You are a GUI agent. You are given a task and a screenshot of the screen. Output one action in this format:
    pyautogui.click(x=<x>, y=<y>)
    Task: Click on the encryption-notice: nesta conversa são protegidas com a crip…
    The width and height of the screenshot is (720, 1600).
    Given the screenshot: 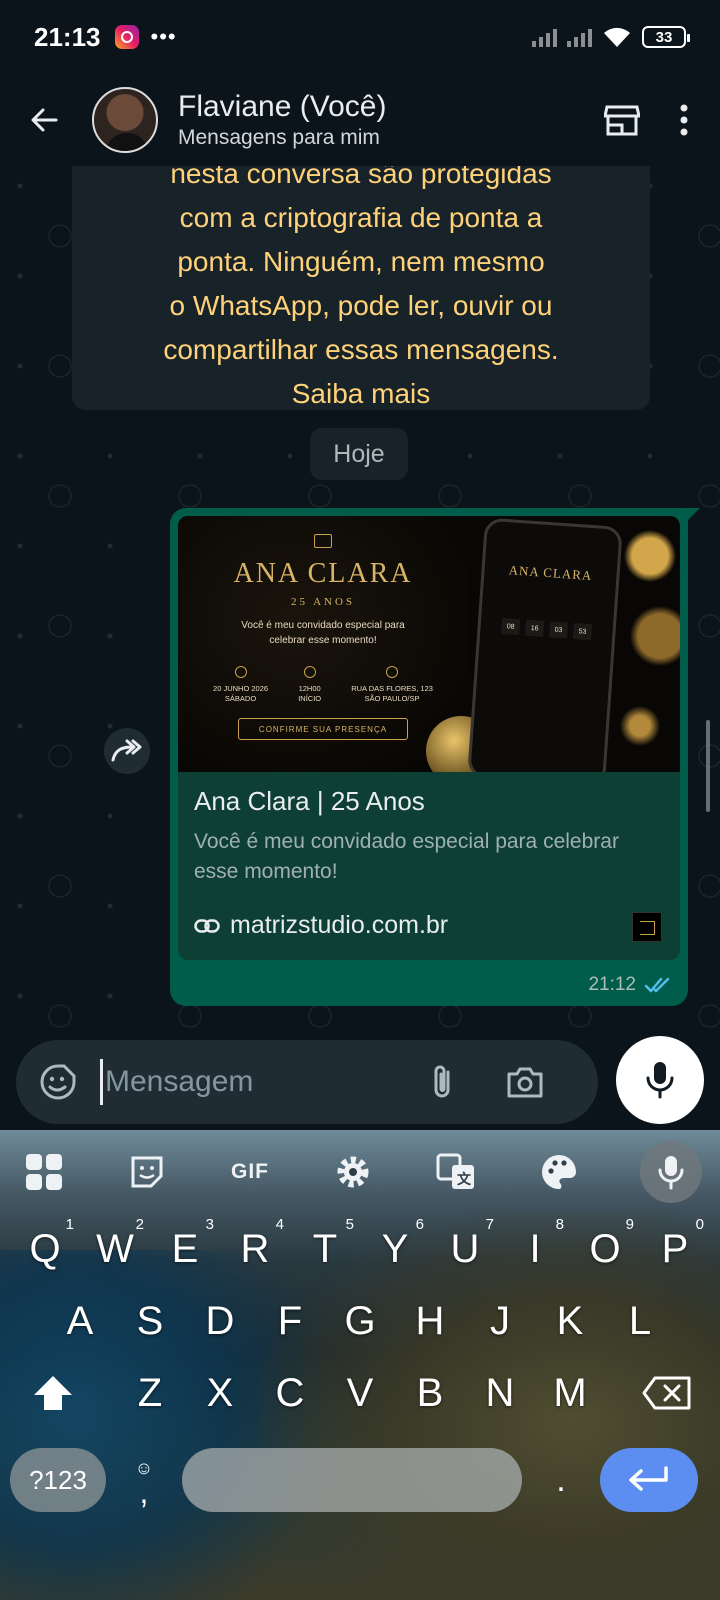 What is the action you would take?
    pyautogui.click(x=361, y=288)
    